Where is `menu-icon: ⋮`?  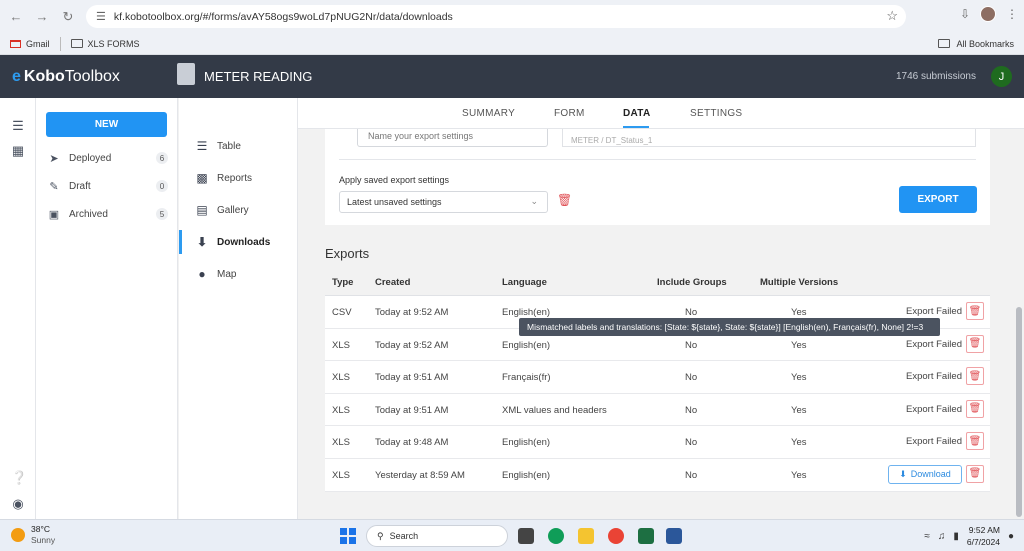
menu-icon: ⋮ is located at coordinates (1012, 14).